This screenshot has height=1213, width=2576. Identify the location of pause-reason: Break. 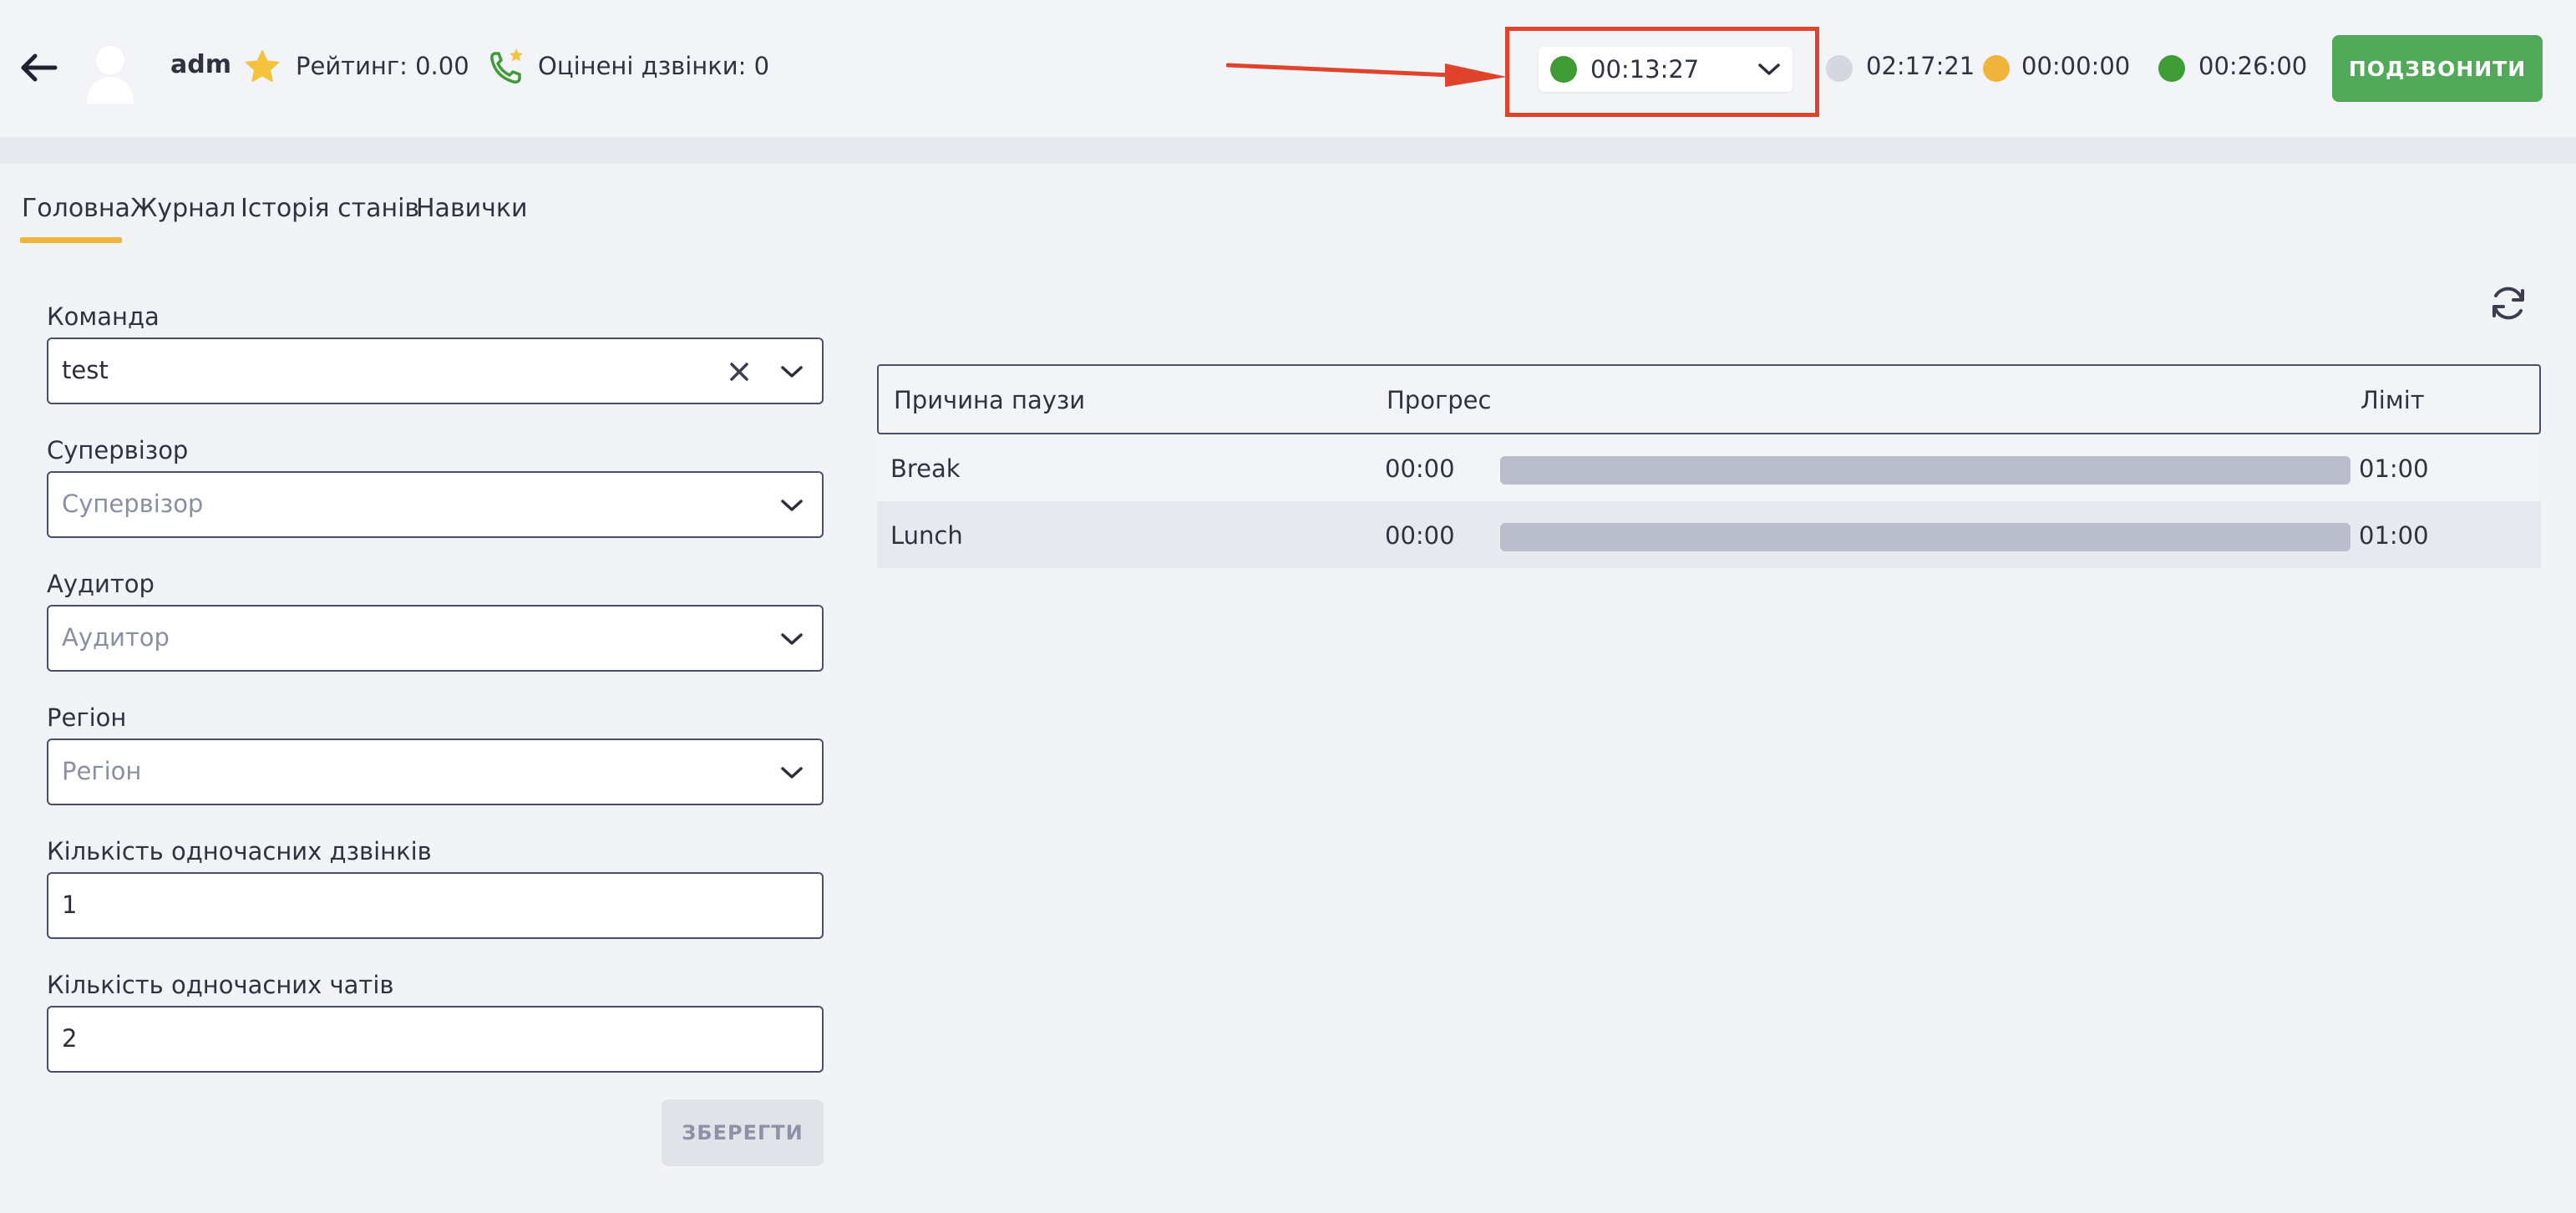
(926, 468).